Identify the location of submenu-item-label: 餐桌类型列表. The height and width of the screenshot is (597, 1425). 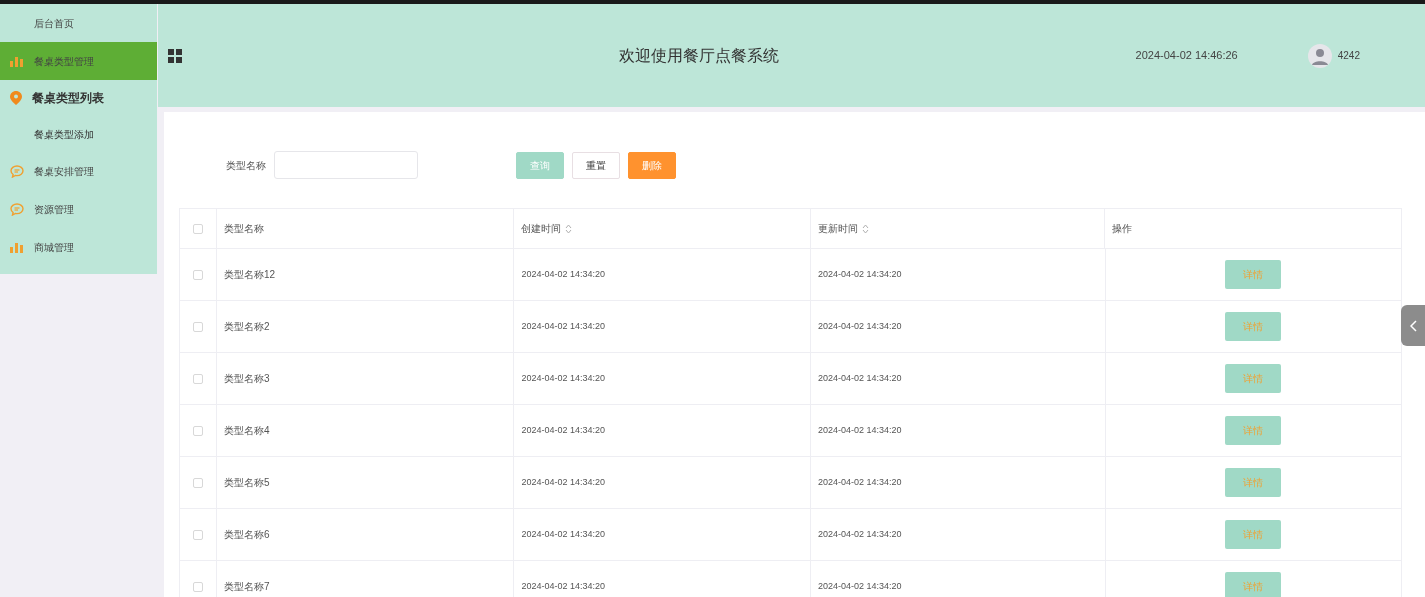
(68, 98).